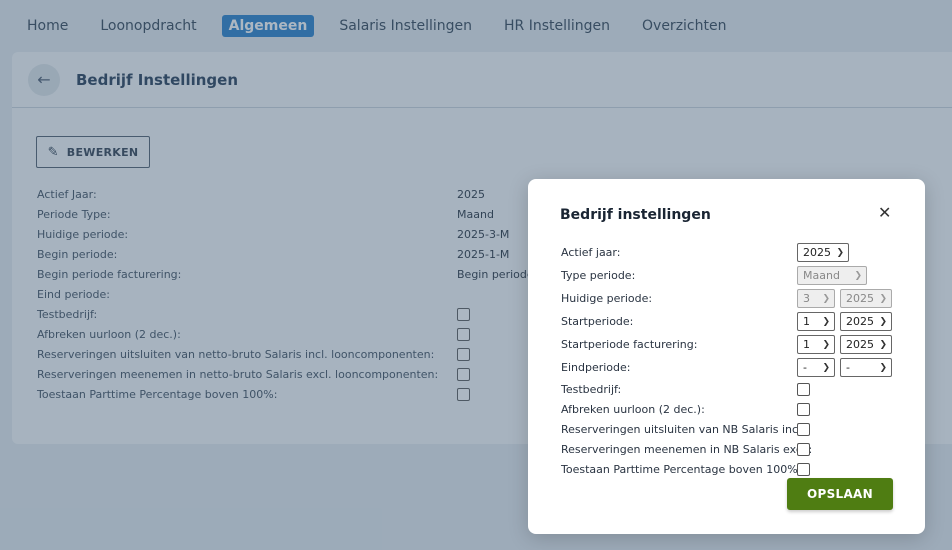 The width and height of the screenshot is (952, 550). I want to click on field-eindperiode: Eindperiode: - ❯ - ❯, so click(731, 367).